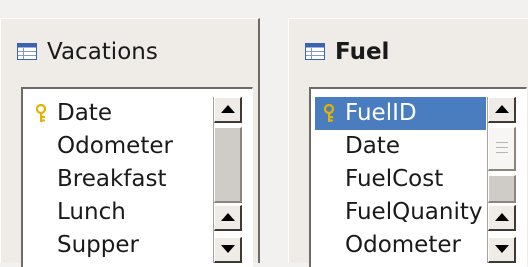 The height and width of the screenshot is (267, 528). I want to click on table-title-bar: Vacations, so click(129, 51).